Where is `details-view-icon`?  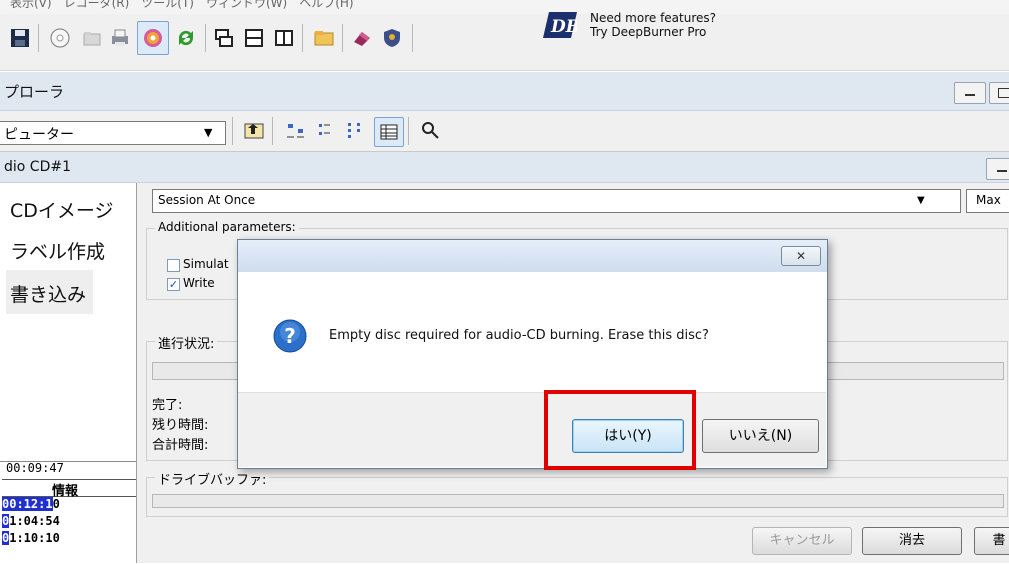
details-view-icon is located at coordinates (389, 132).